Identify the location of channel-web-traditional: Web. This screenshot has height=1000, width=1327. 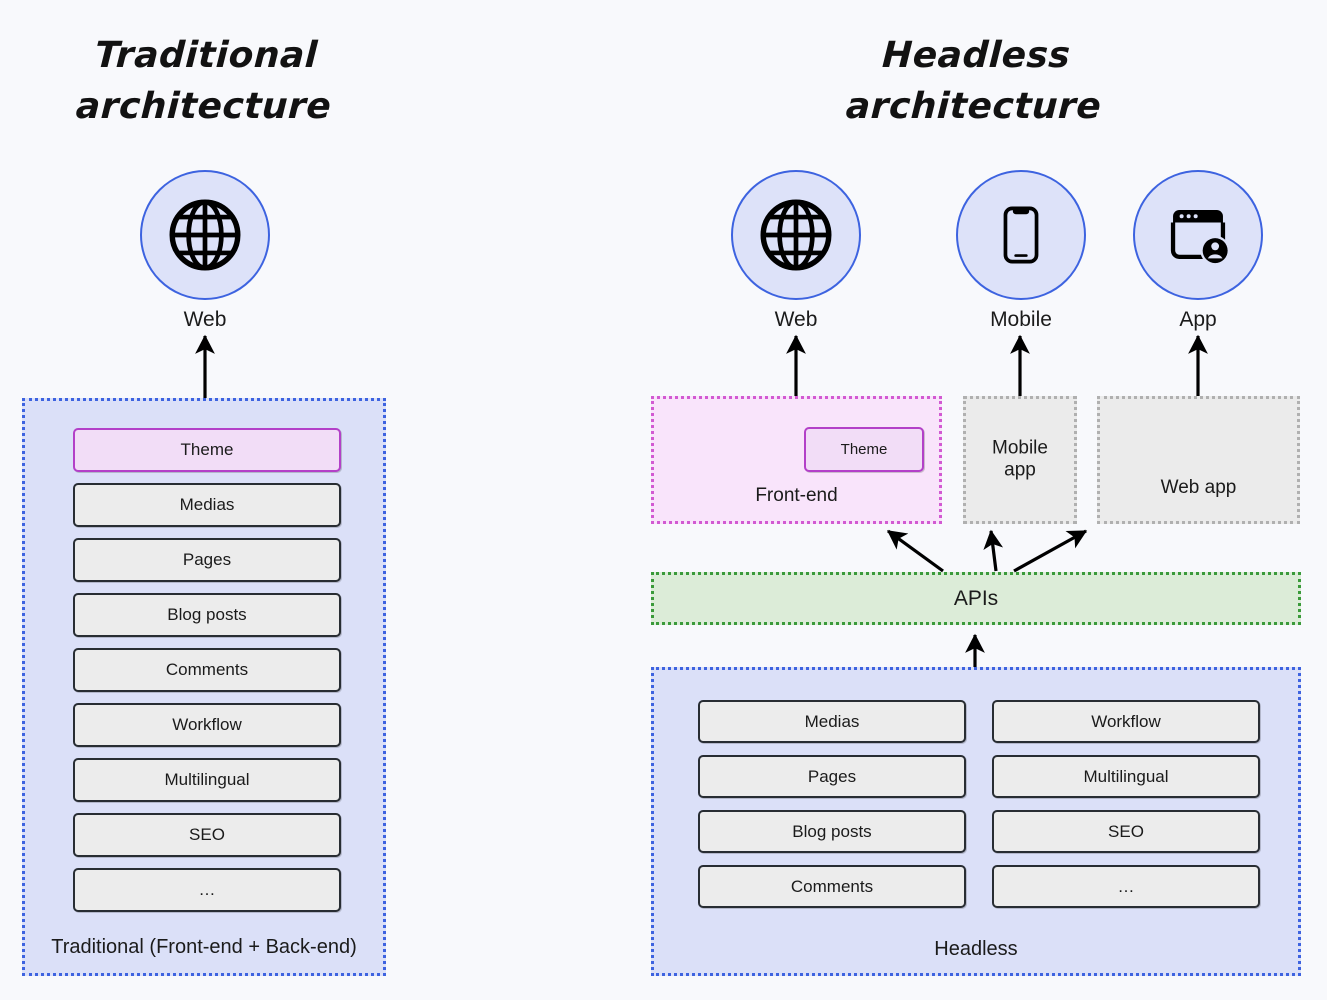
(205, 251).